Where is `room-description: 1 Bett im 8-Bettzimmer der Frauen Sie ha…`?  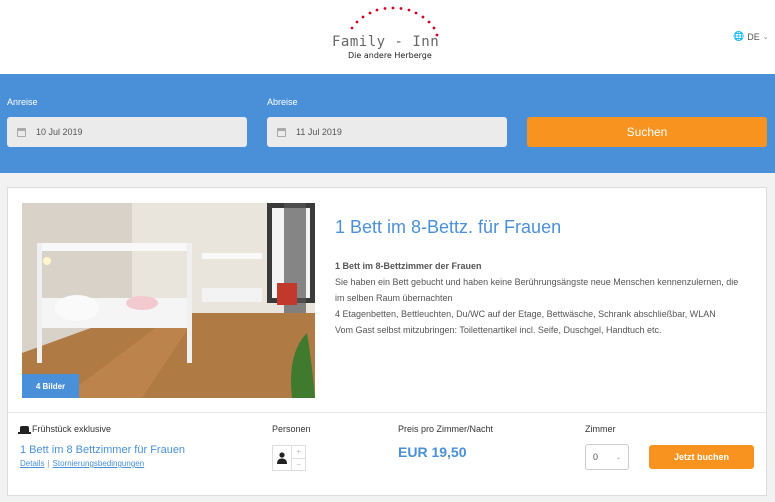 room-description: 1 Bett im 8-Bettzimmer der Frauen Sie ha… is located at coordinates (540, 298).